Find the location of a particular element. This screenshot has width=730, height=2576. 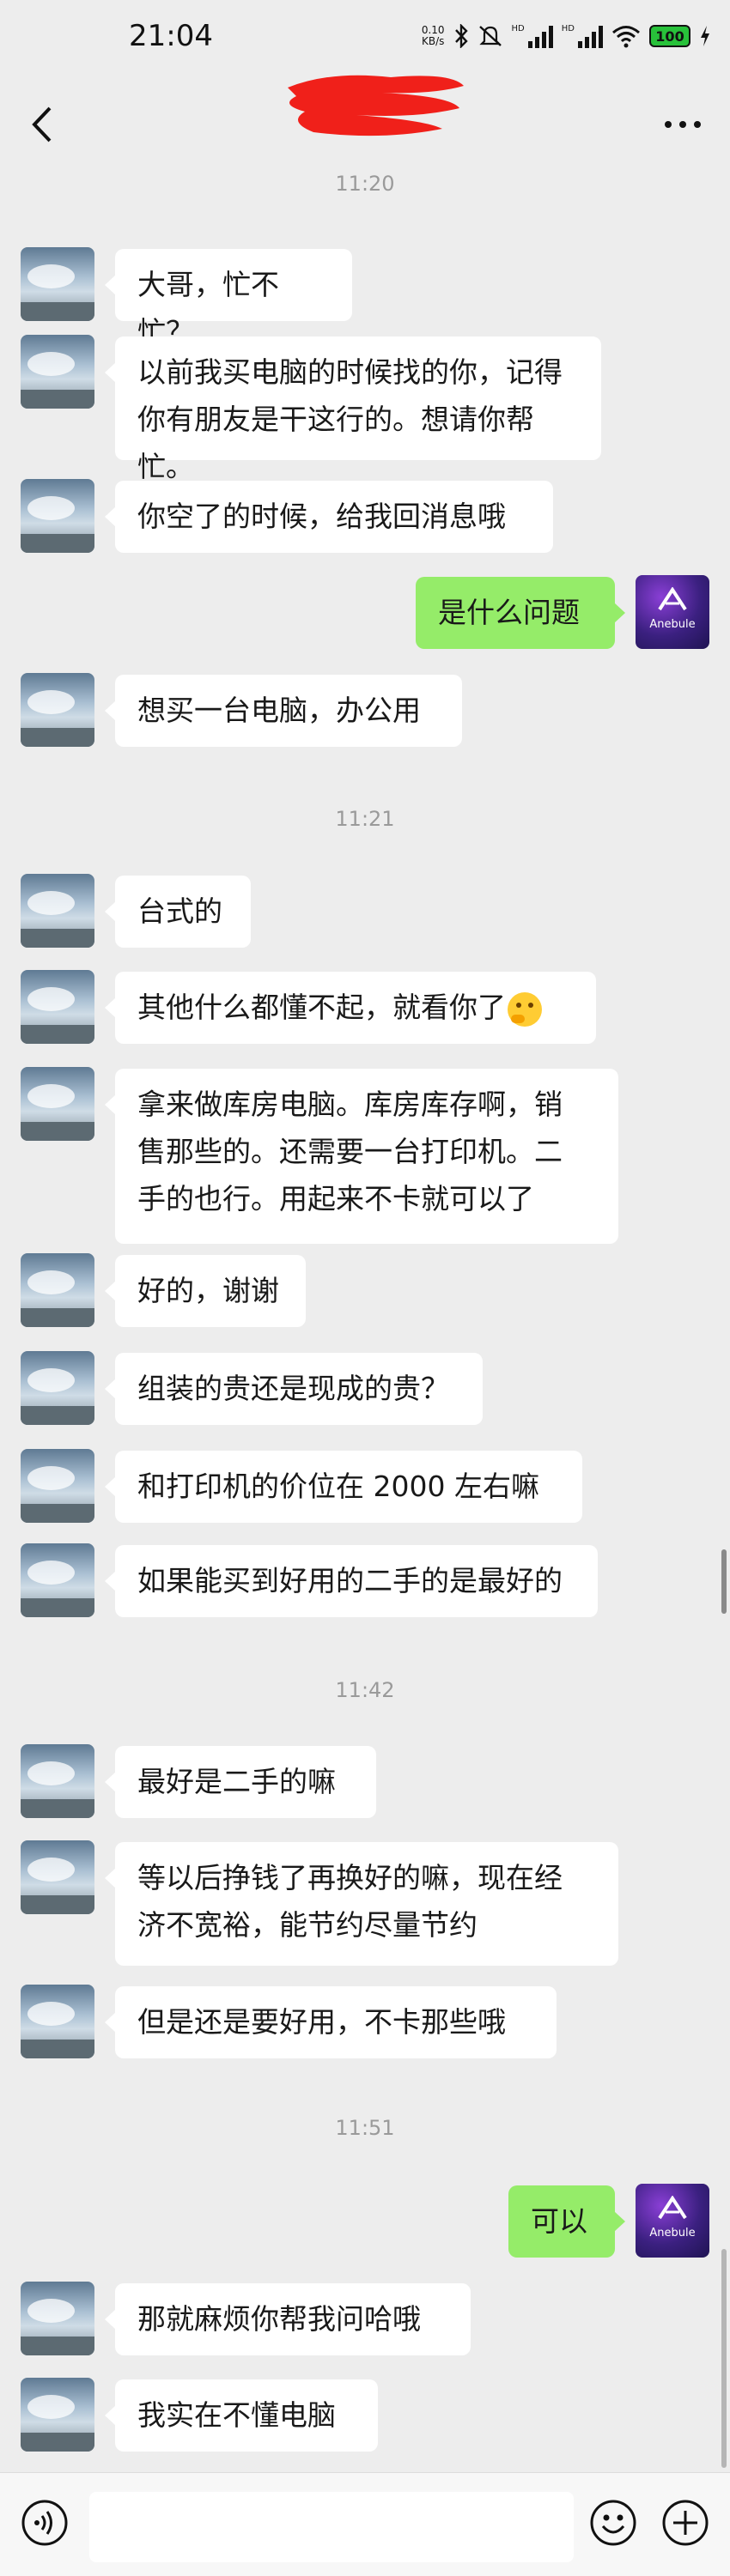

status-bar: 21:04 0.10 KB/s HD HD 100 is located at coordinates (365, 38).